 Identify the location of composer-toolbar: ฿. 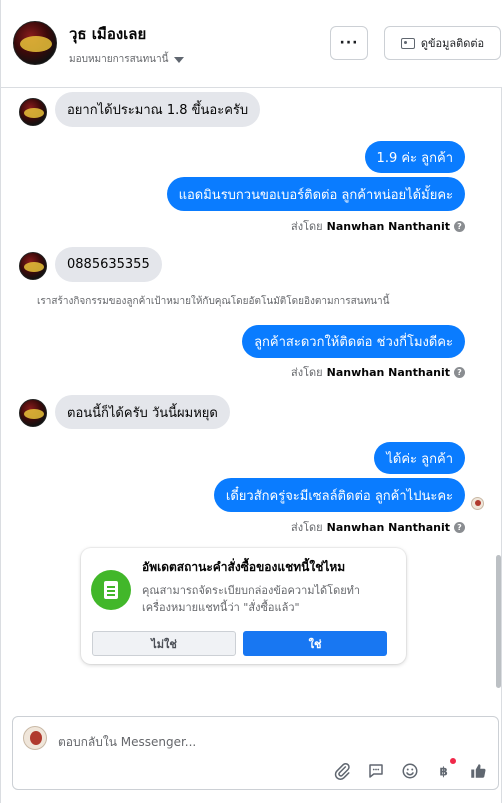
(410, 769).